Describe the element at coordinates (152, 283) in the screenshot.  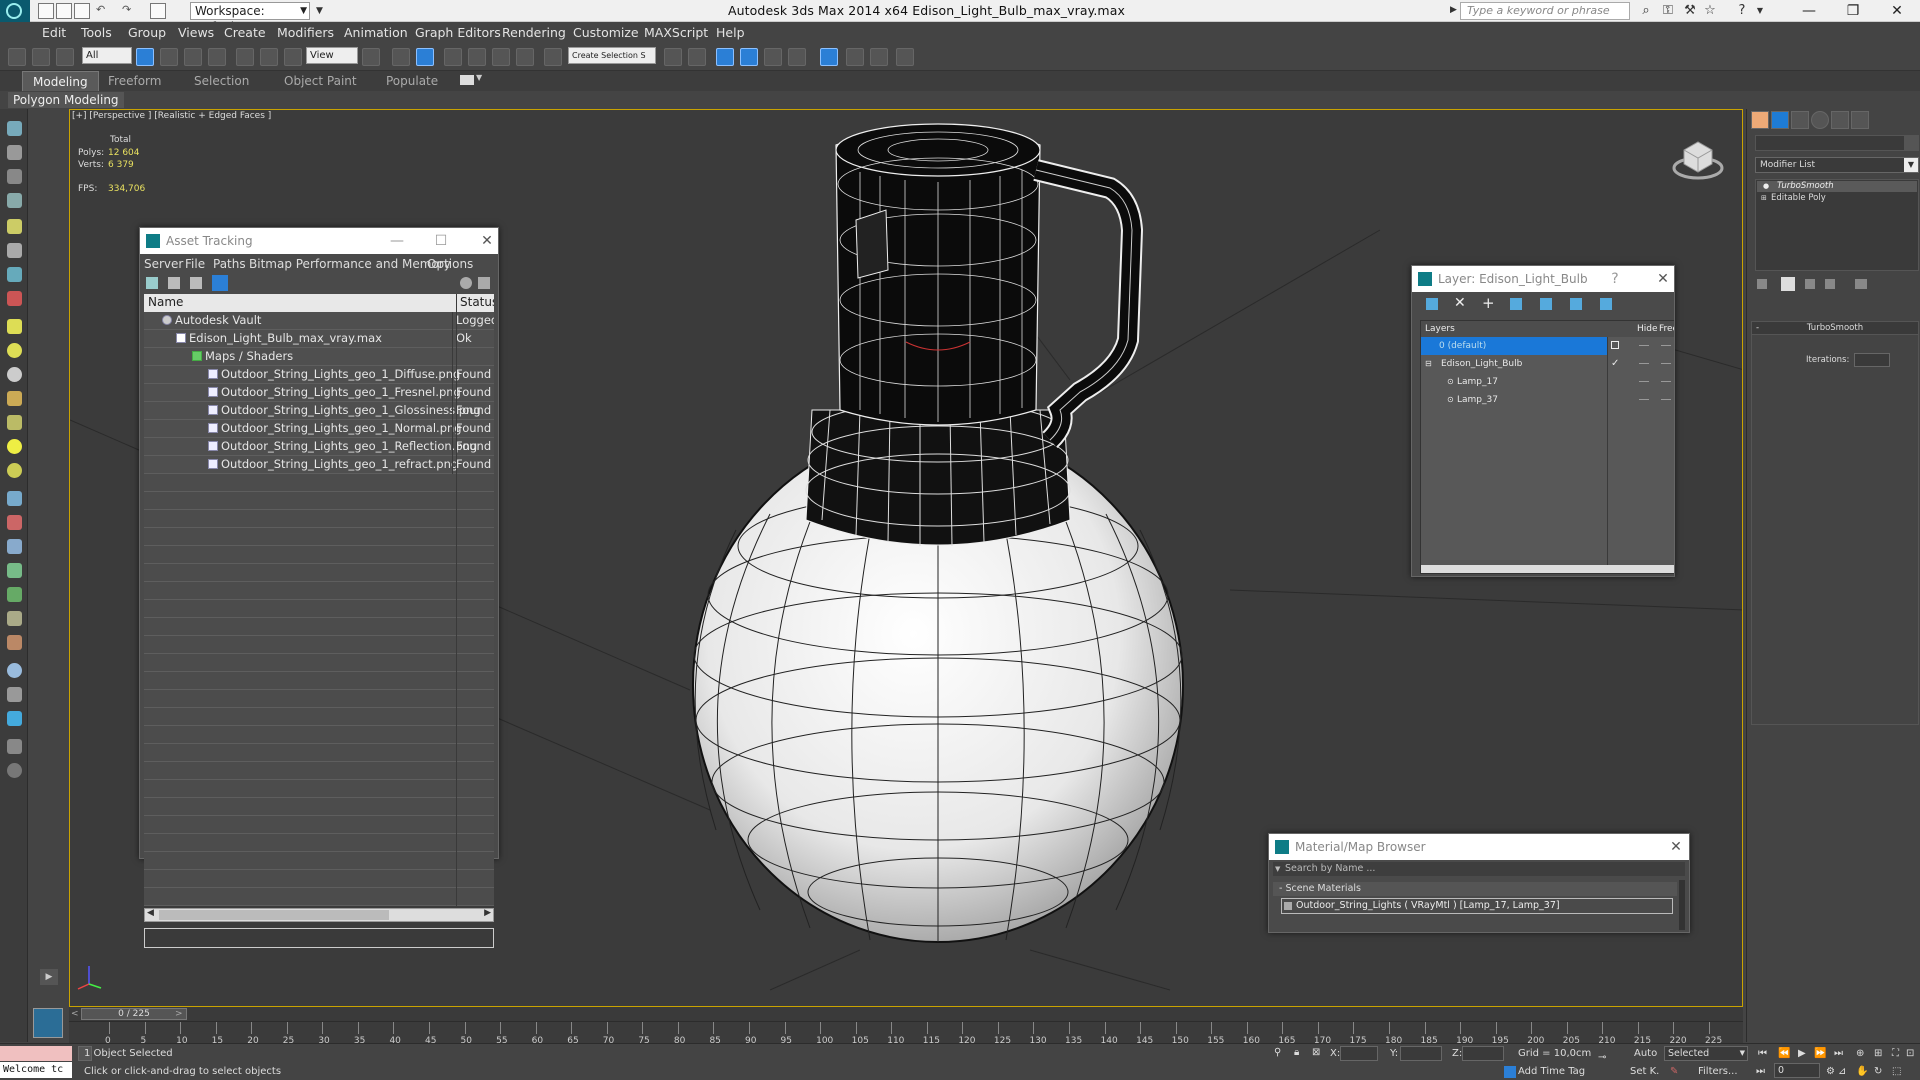
I see `refresh-icon` at that location.